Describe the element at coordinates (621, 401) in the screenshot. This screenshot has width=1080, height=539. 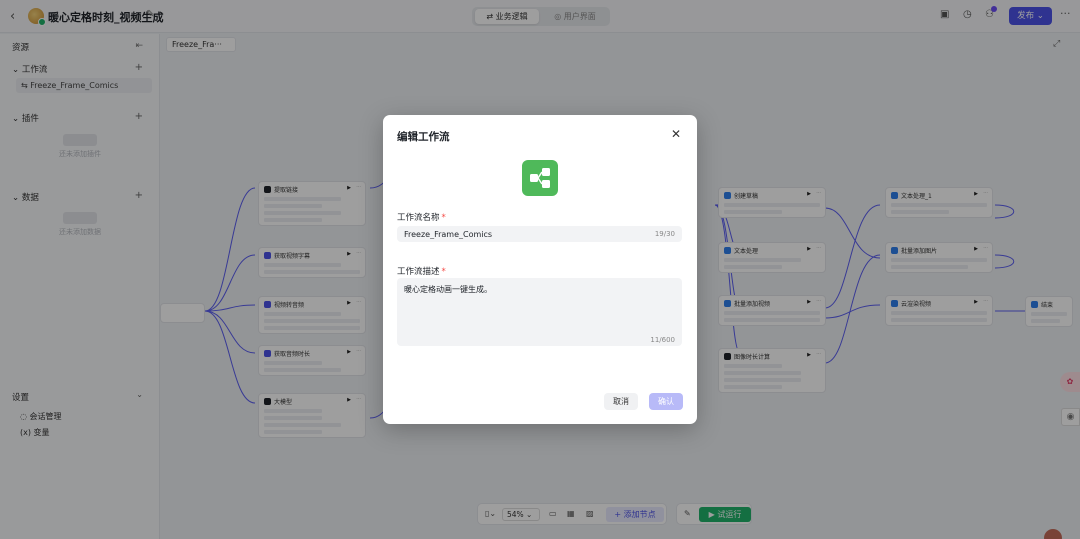
I see `cancel-button: 取消` at that location.